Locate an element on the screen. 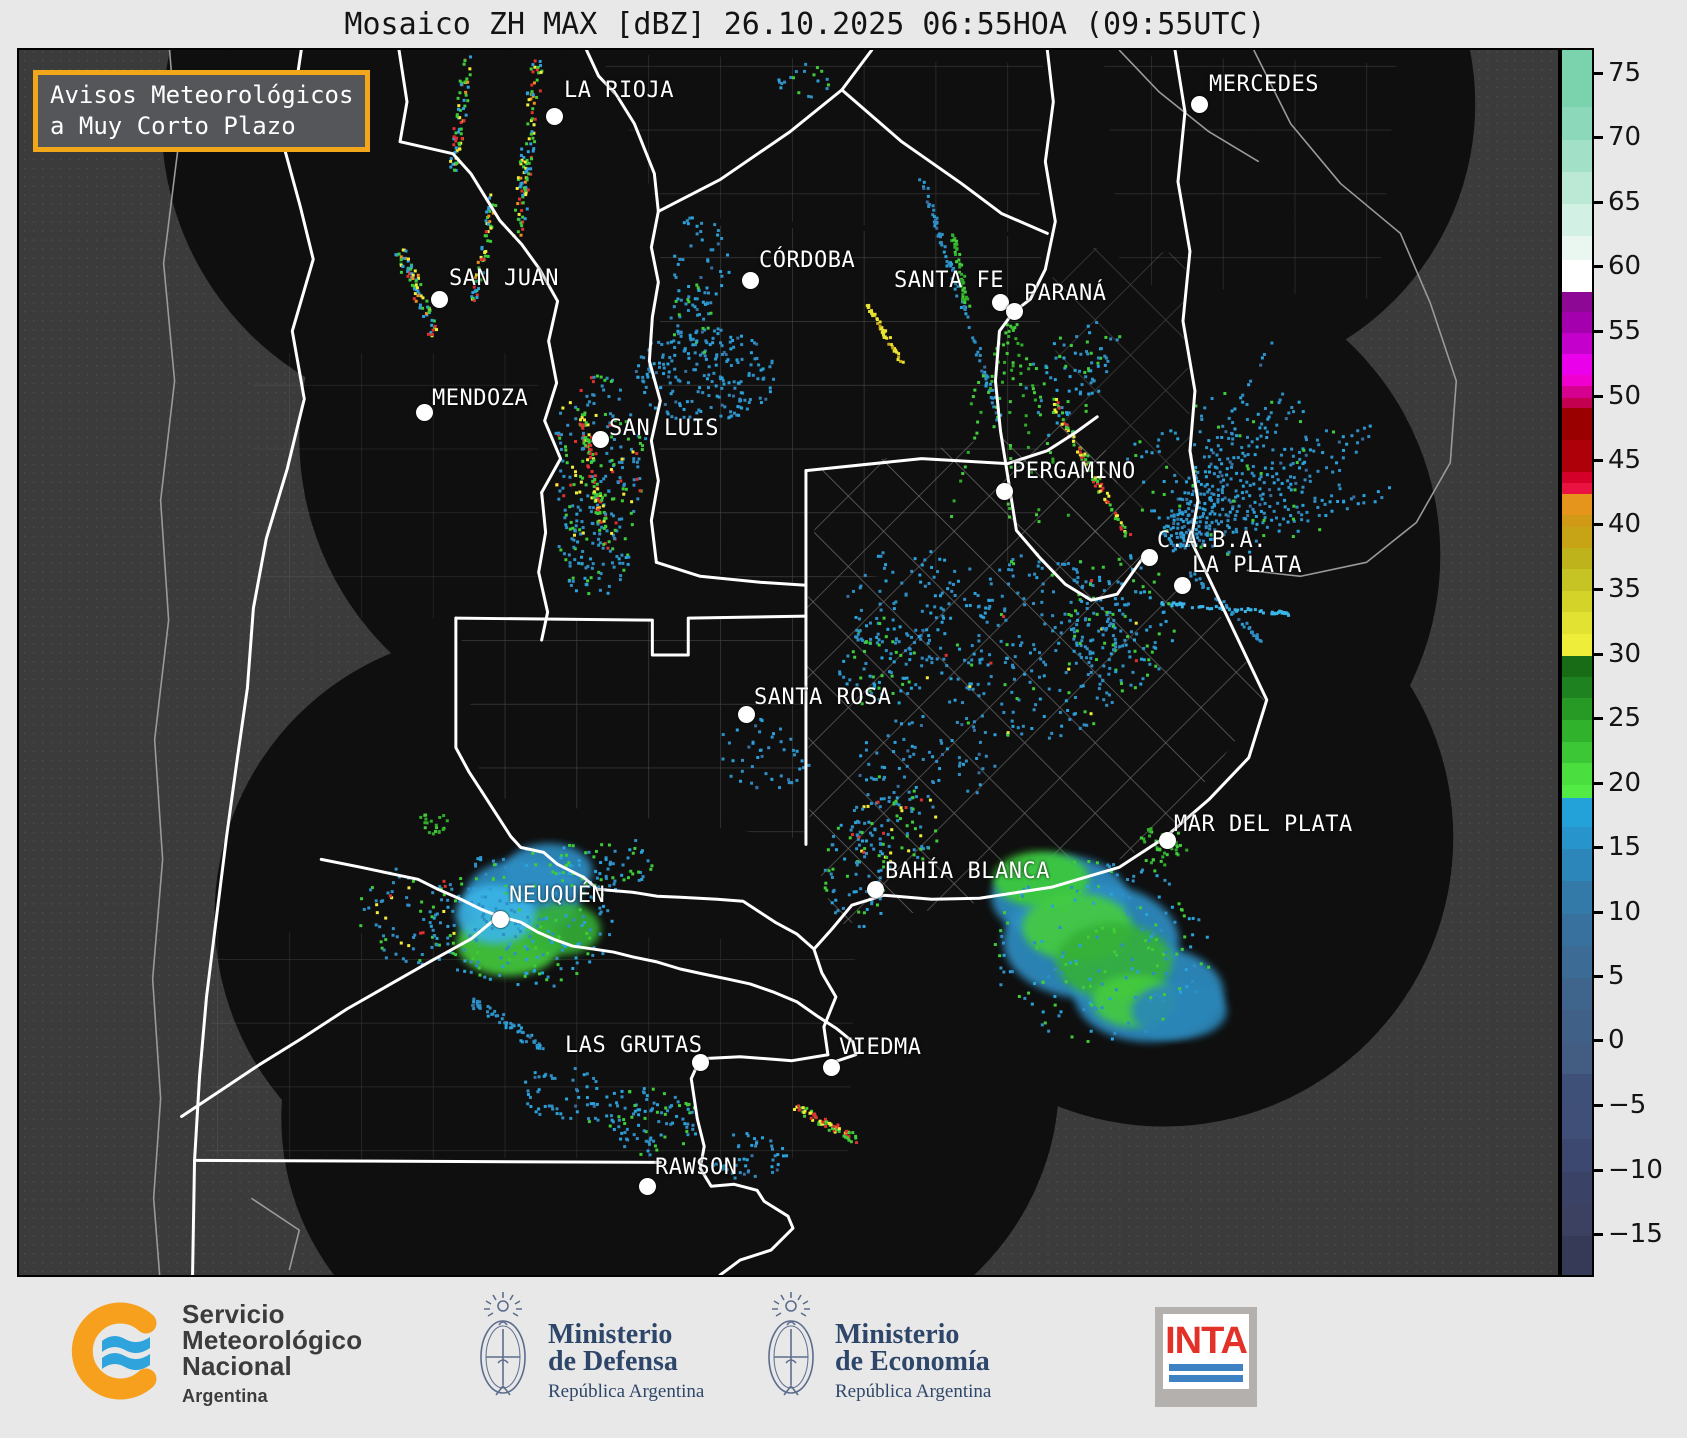 The height and width of the screenshot is (1438, 1687). city-label-mercedes: MERCEDES is located at coordinates (1264, 84).